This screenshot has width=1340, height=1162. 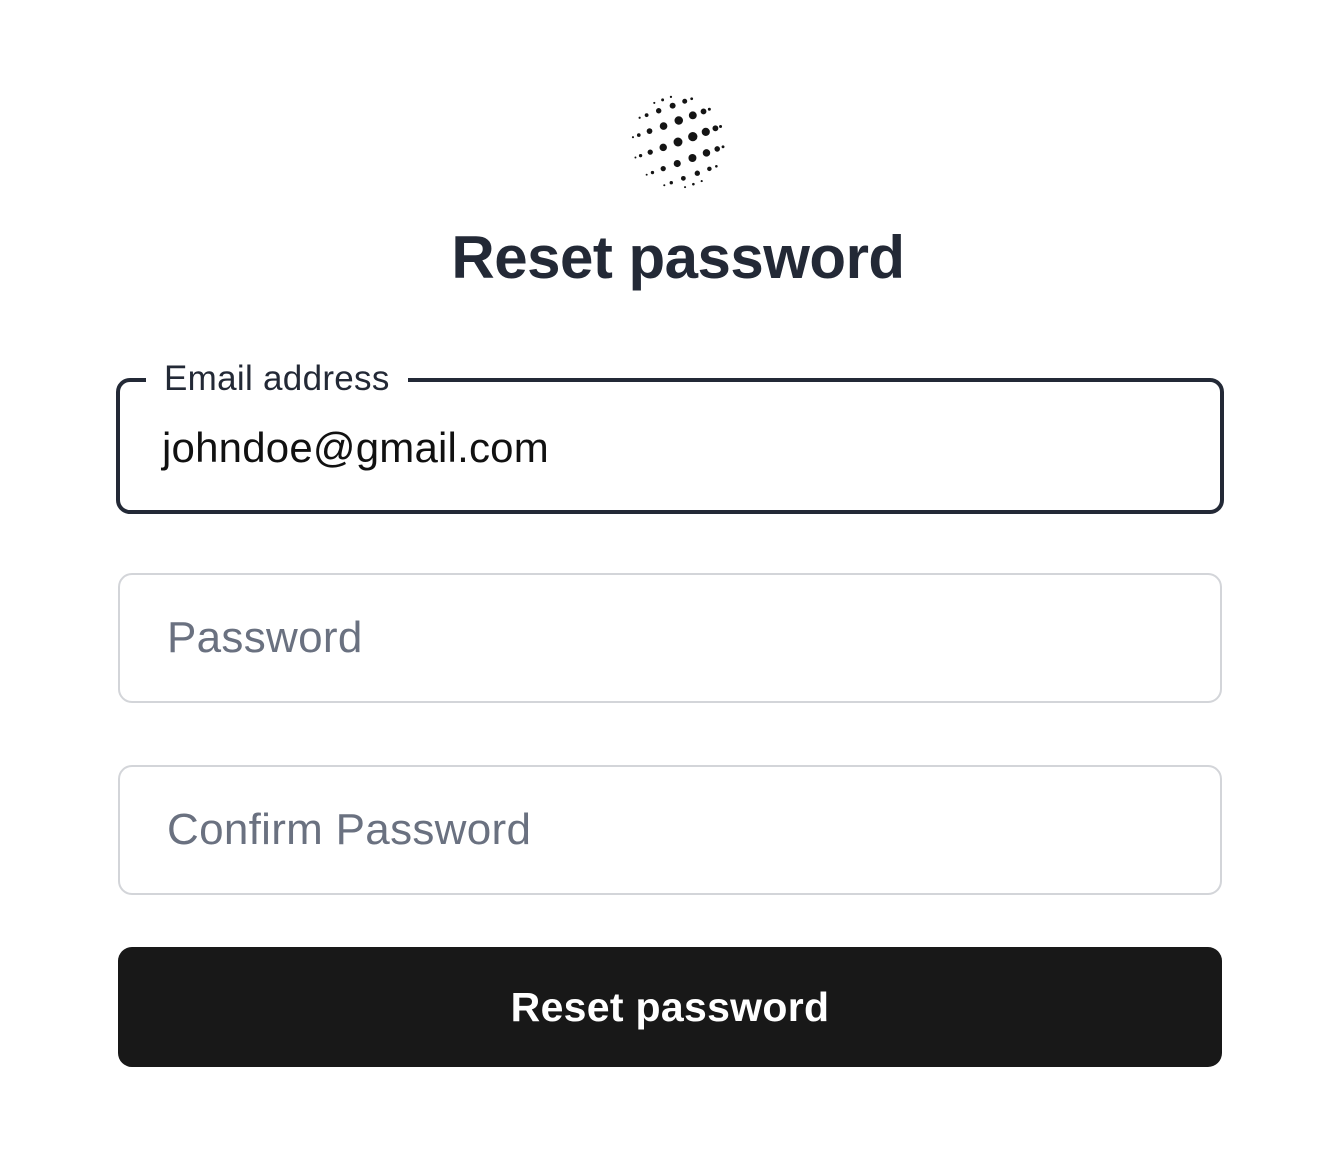 I want to click on password-field: Password, so click(x=670, y=638).